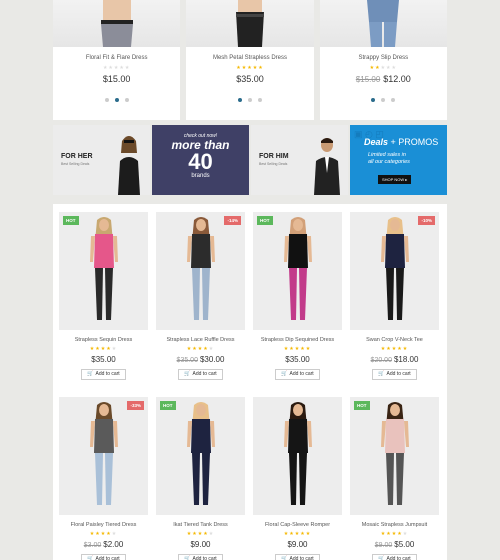 This screenshot has height=560, width=500. Describe the element at coordinates (77, 156) in the screenshot. I see `banner-her-title: FOR HER` at that location.